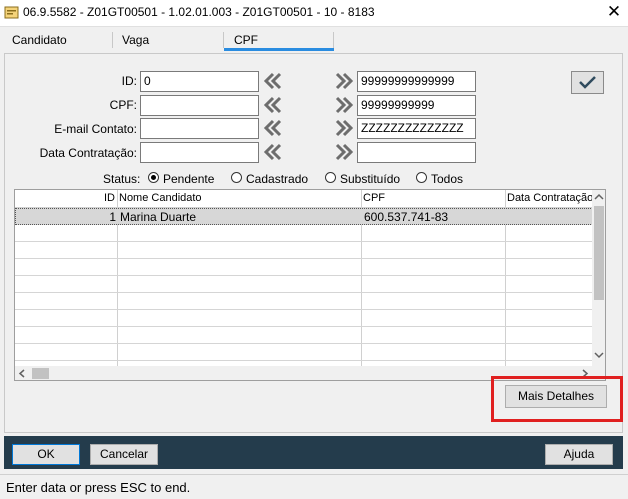 This screenshot has height=499, width=628. What do you see at coordinates (579, 454) in the screenshot?
I see `help-button: Ajuda` at bounding box center [579, 454].